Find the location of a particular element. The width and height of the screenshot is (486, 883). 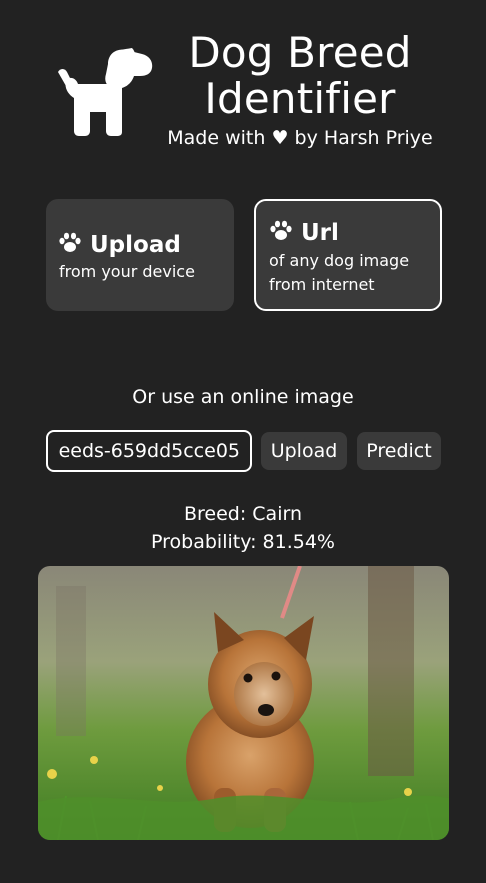

online-image-label: Or use an online image is located at coordinates (243, 397).